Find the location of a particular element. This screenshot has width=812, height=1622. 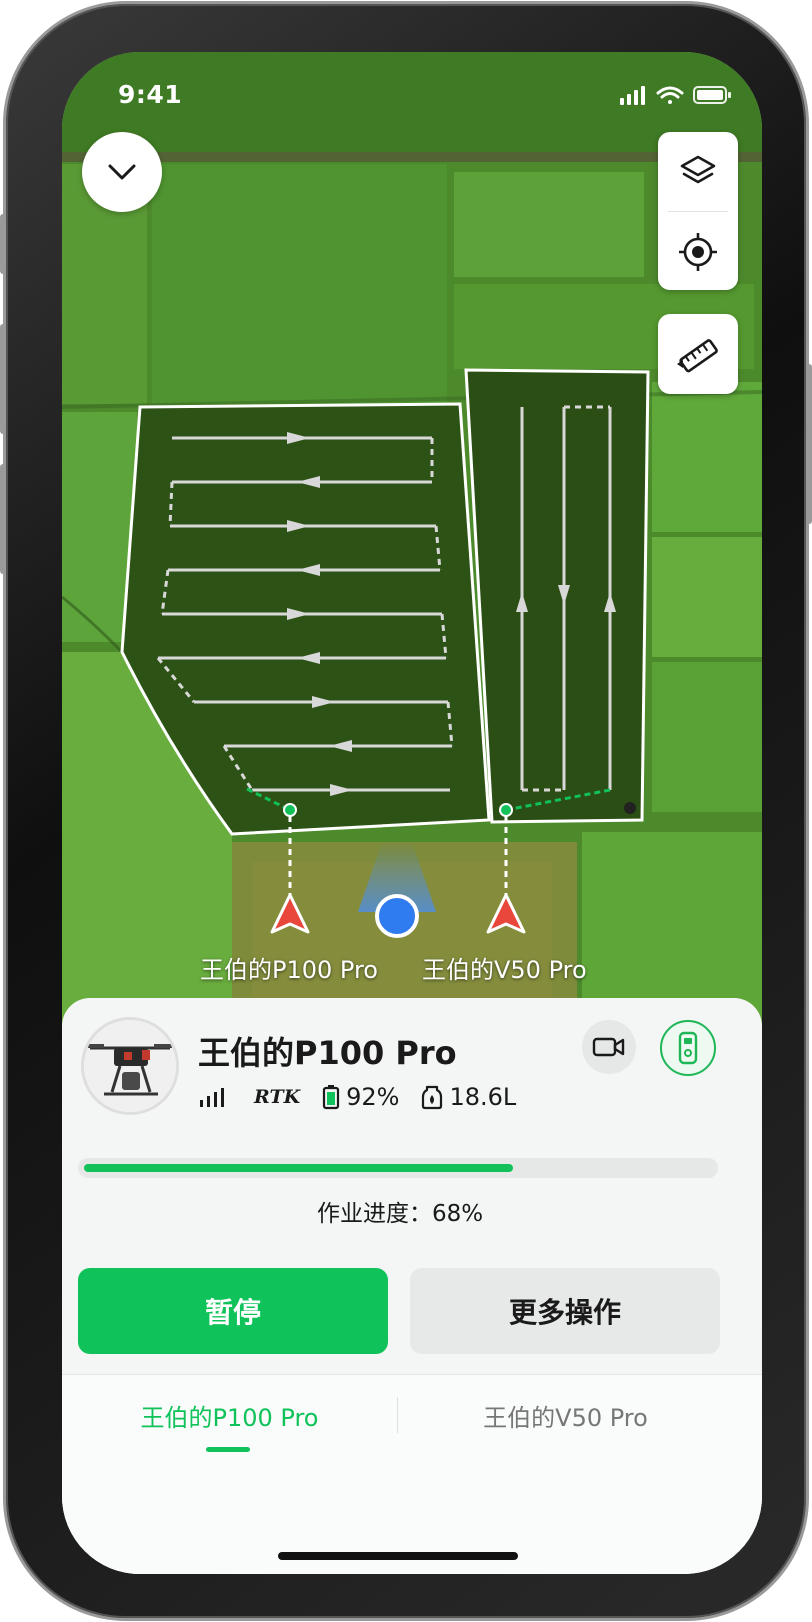

volume-up-button is located at coordinates (3, 379).